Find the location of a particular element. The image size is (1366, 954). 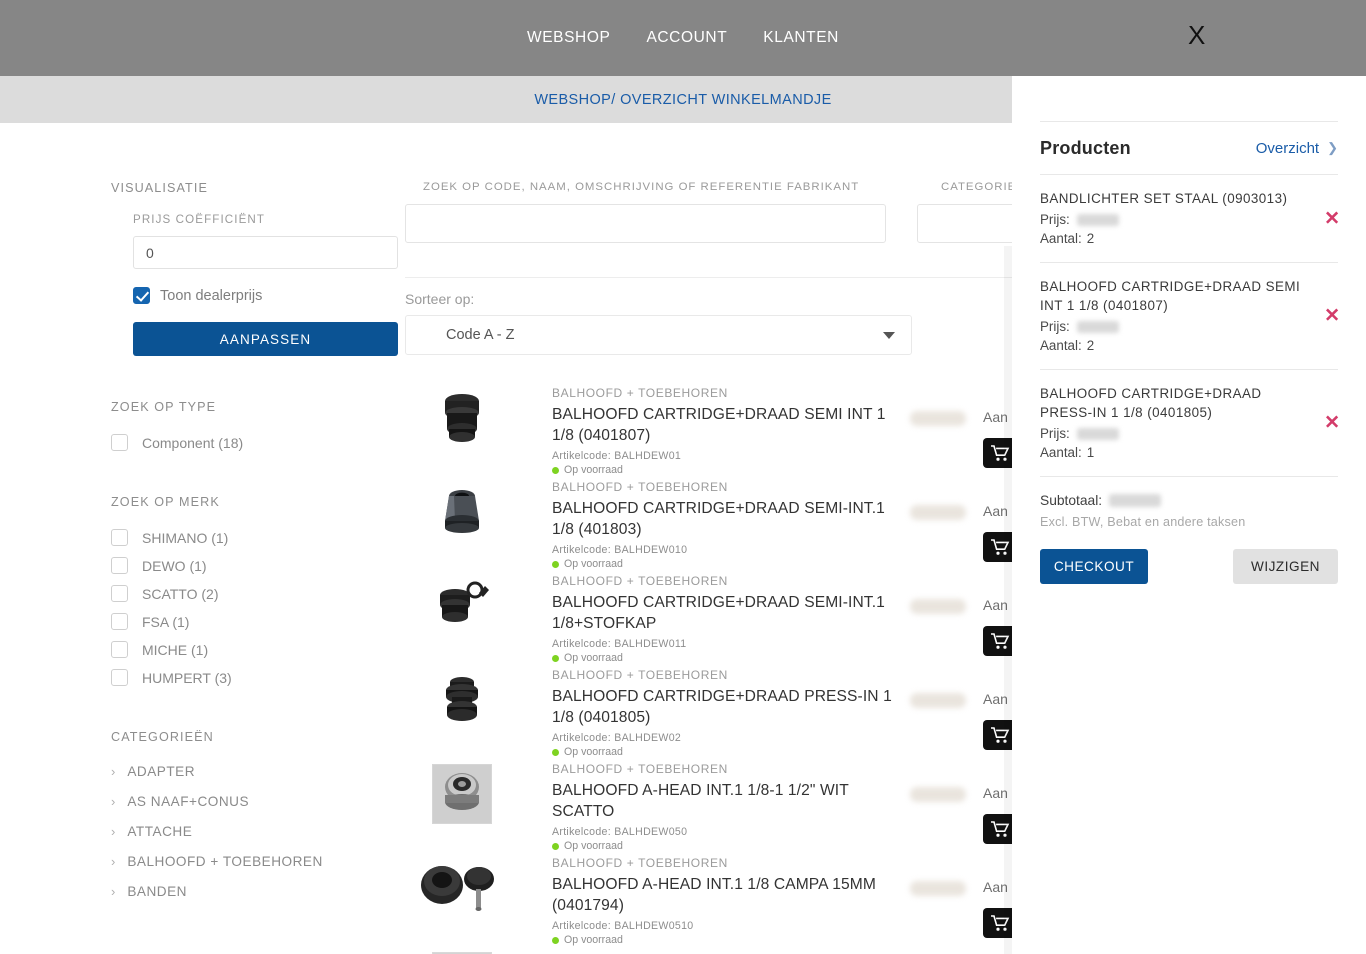

category-item-attache: › ATTACHE is located at coordinates (256, 831).